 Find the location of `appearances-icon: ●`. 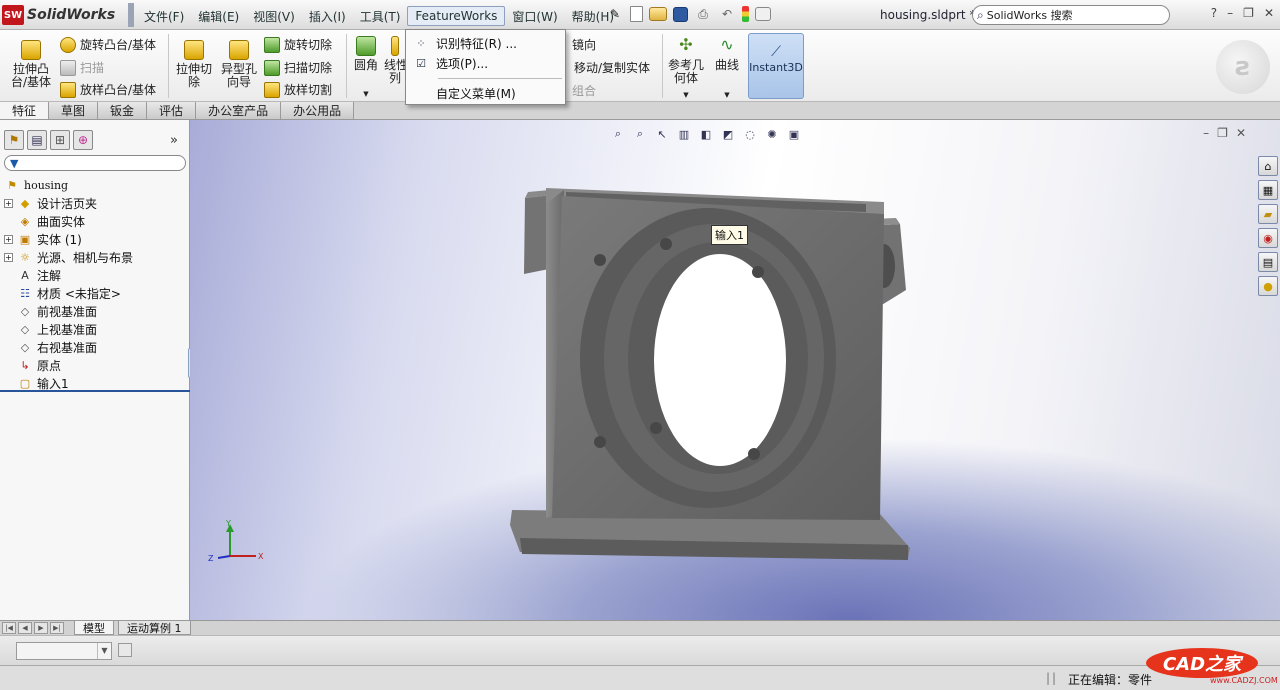

appearances-icon: ● is located at coordinates (1268, 286).